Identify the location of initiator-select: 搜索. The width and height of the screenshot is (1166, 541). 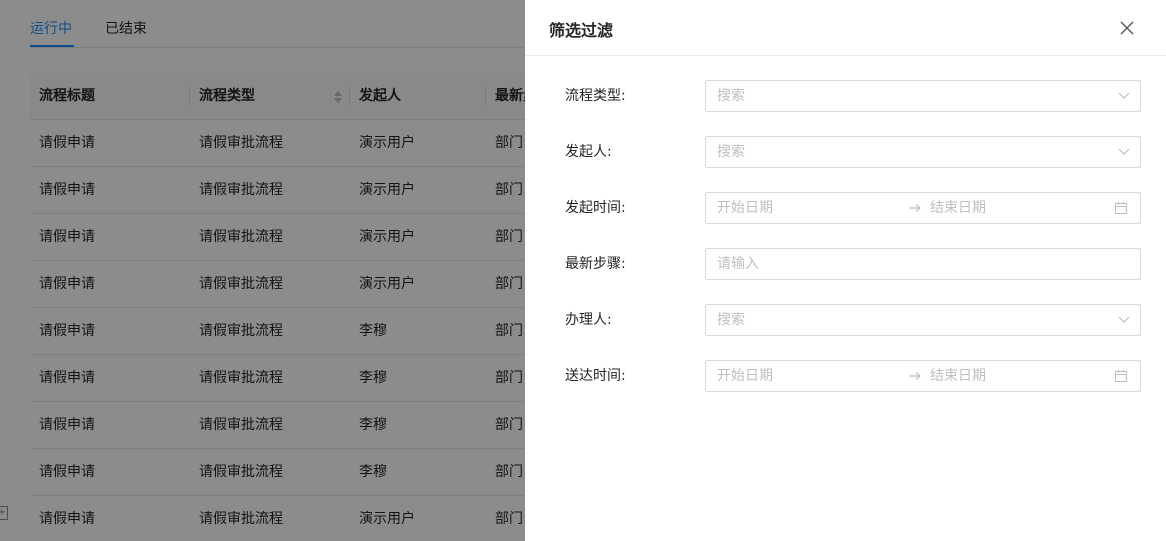
(923, 152).